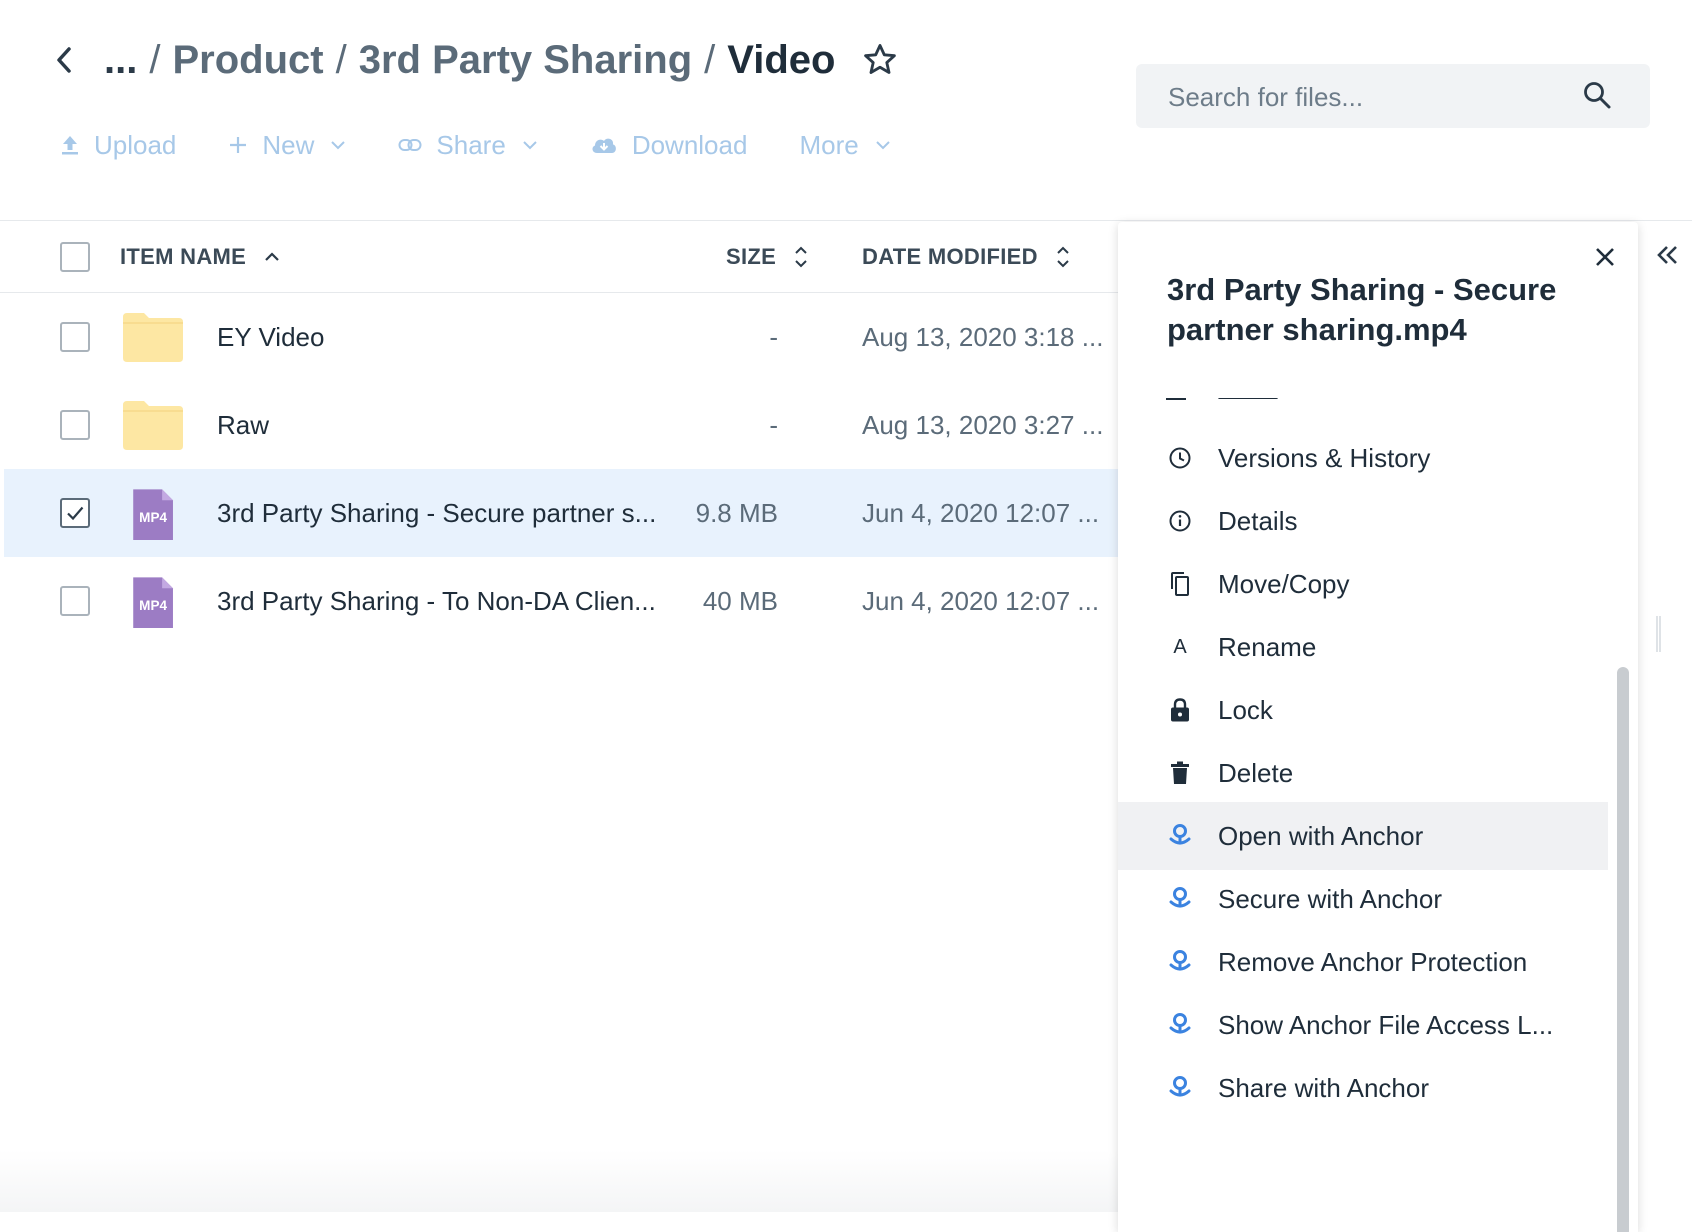 The image size is (1692, 1232). Describe the element at coordinates (1180, 647) in the screenshot. I see `rename-icon: A` at that location.